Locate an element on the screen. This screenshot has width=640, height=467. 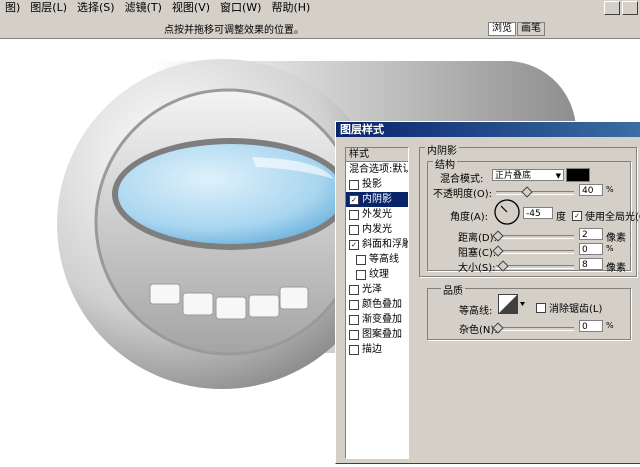
chevron-down-icon is located at coordinates (522, 304).